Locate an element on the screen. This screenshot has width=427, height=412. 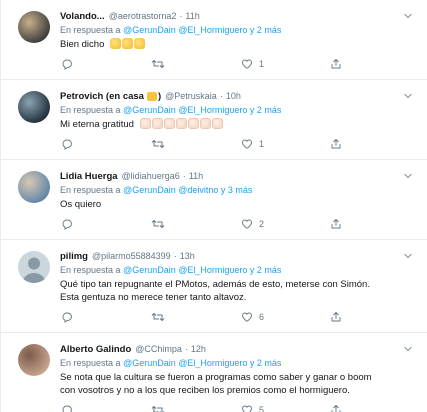
user-handle: @lidiahuerga6 is located at coordinates (151, 176).